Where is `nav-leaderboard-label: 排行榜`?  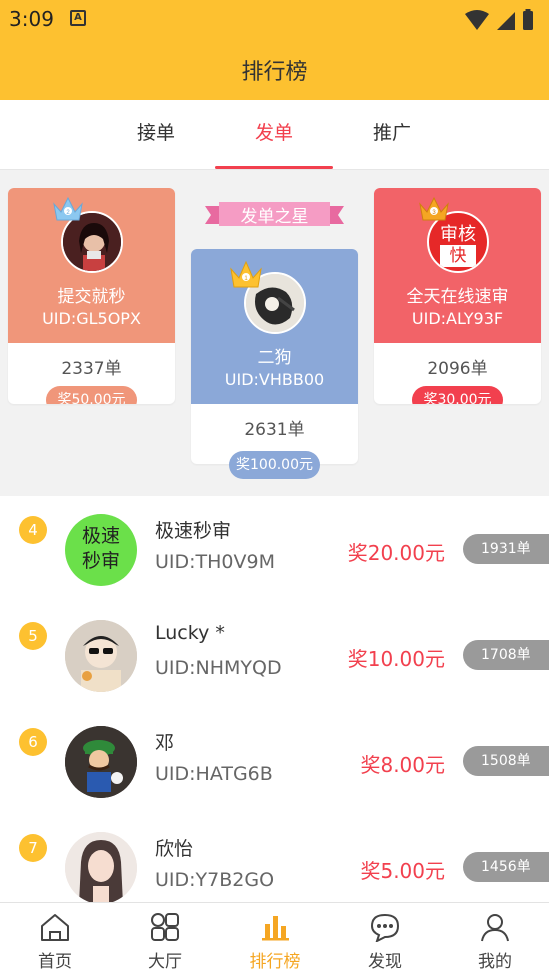
nav-leaderboard-label: 排行榜 is located at coordinates (275, 962).